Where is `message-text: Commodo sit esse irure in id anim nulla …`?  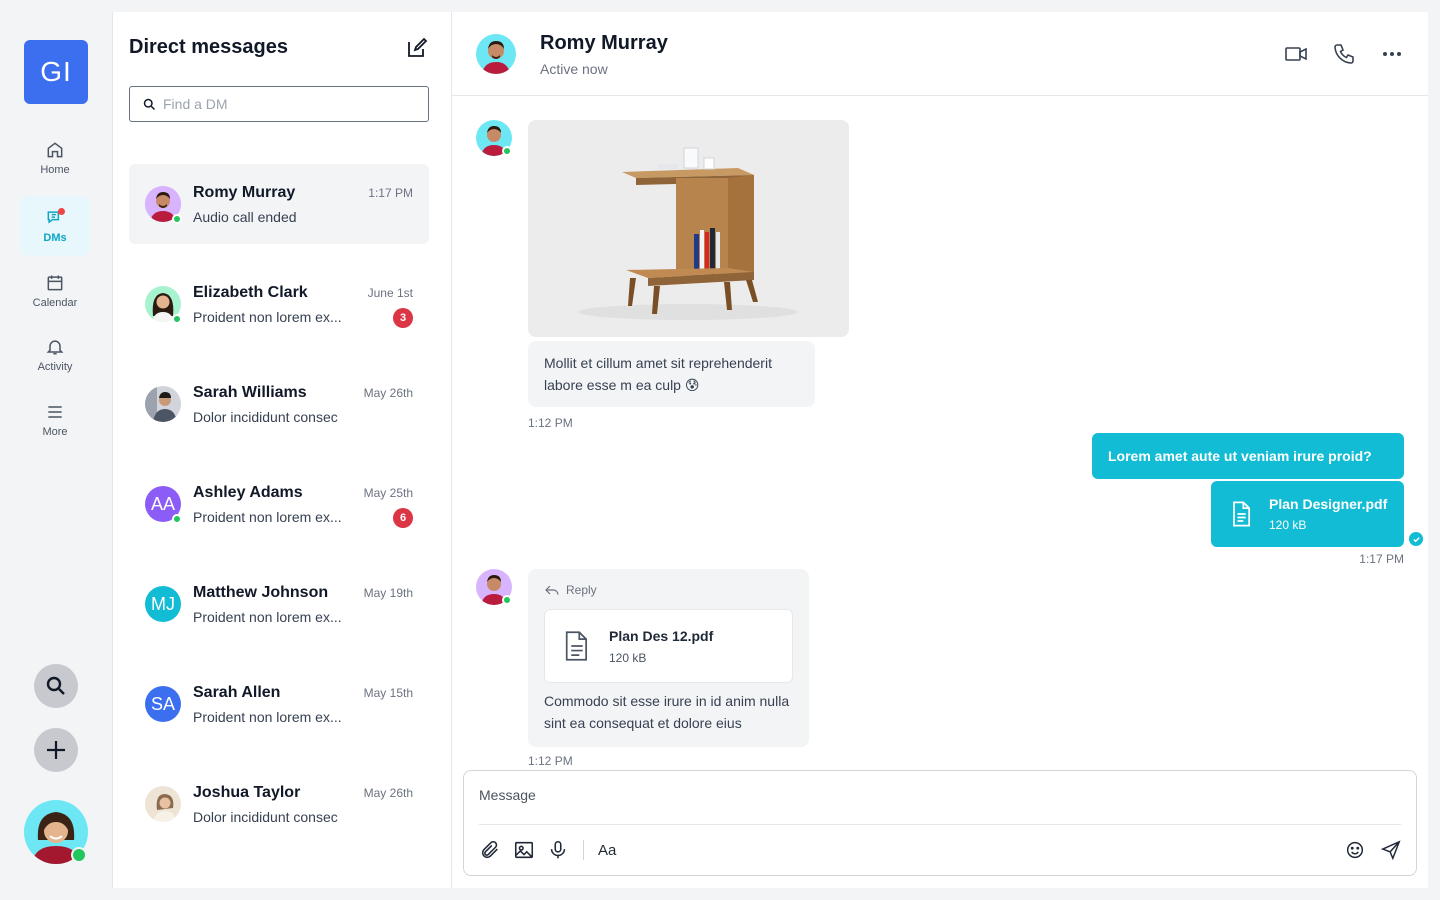
message-text: Commodo sit esse irure in id anim nulla … is located at coordinates (667, 712).